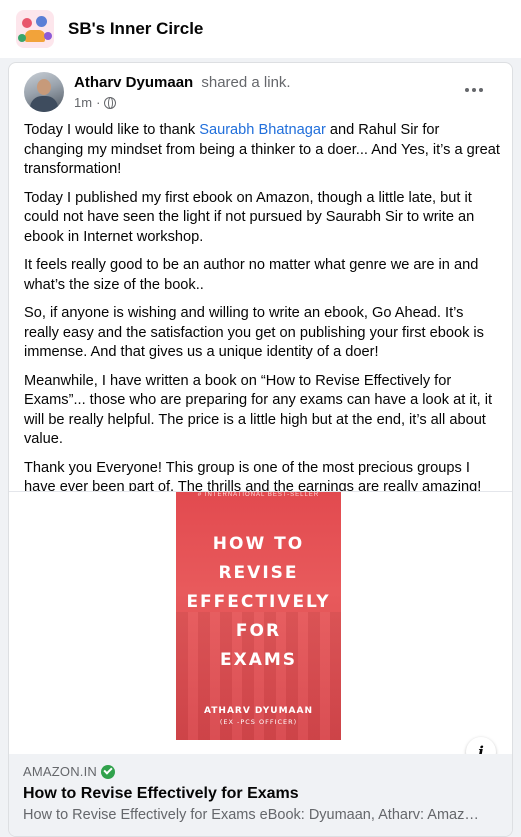  I want to click on source-domain: AMAZON.IN, so click(69, 771).